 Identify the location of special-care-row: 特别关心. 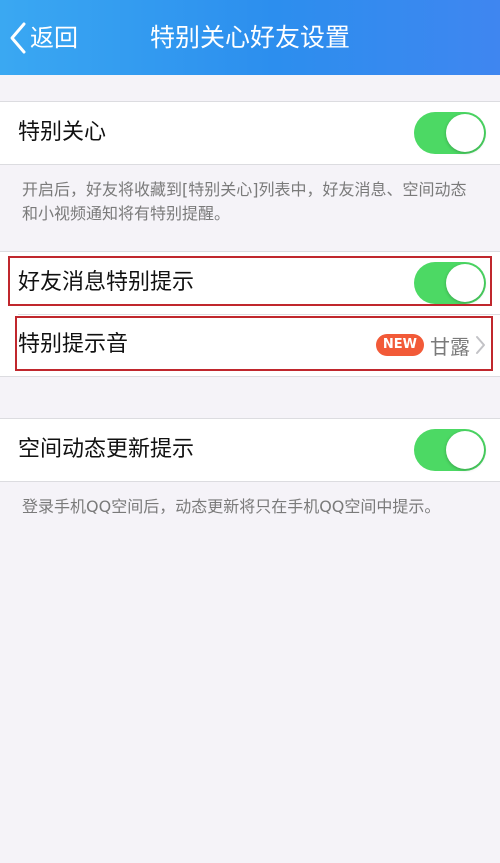
(250, 133).